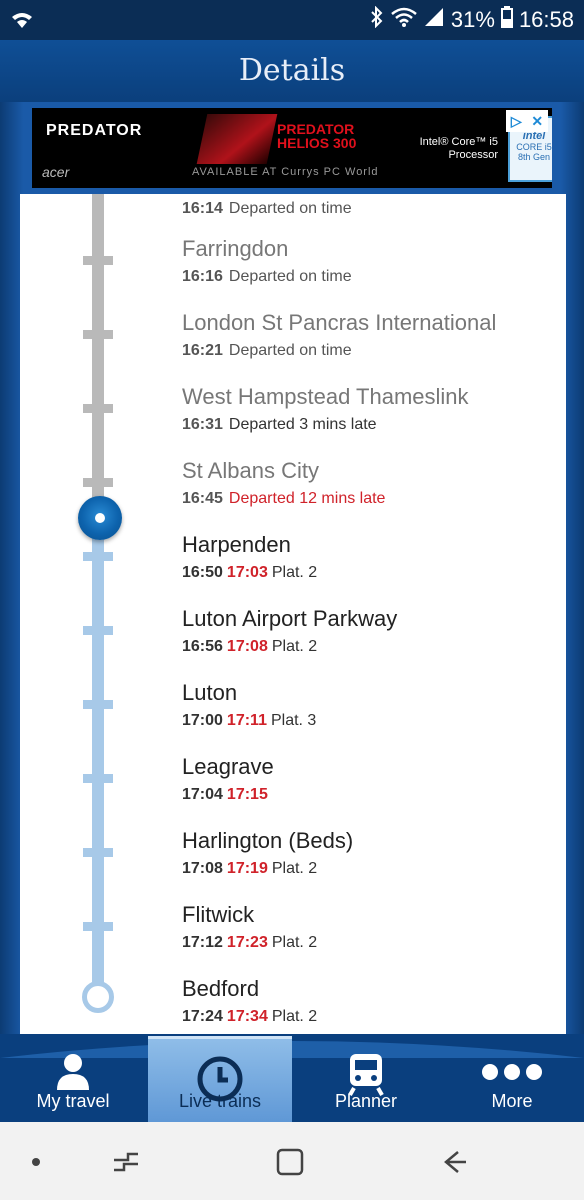  I want to click on ad-product-title: PREDATOR HELIOS 300, so click(317, 136).